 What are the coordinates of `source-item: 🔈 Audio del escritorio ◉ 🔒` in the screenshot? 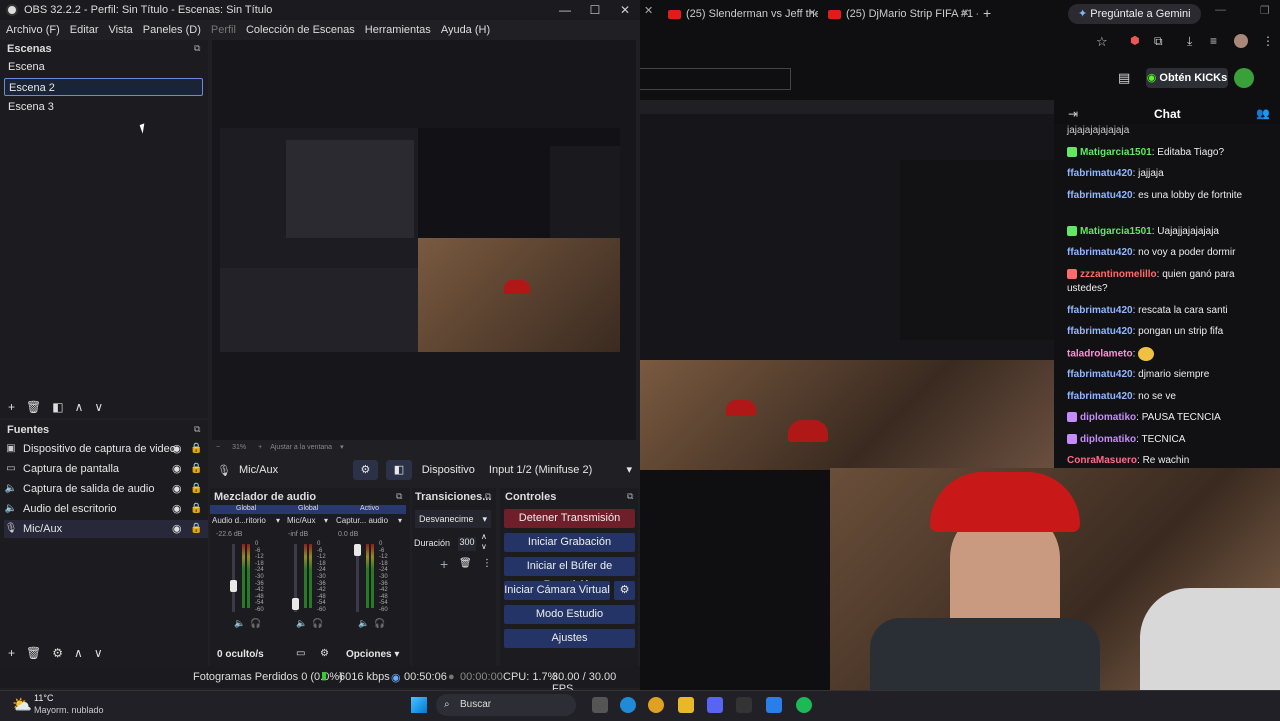 It's located at (106, 509).